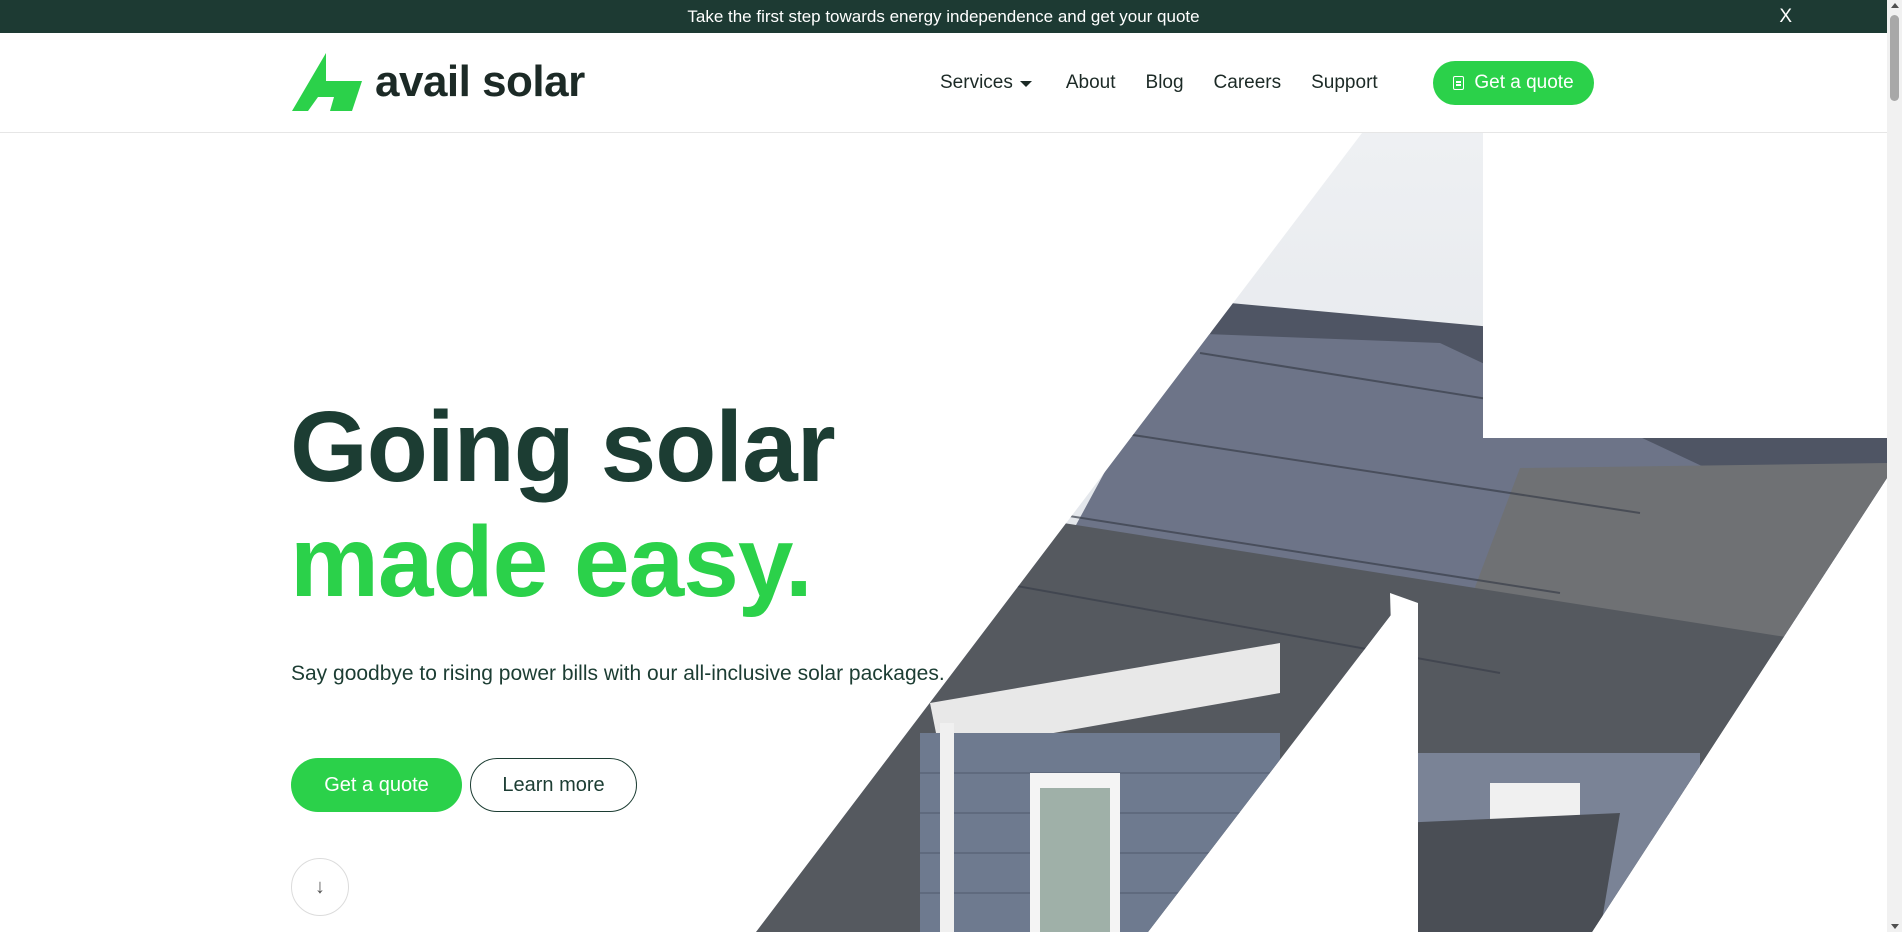 This screenshot has width=1902, height=932. Describe the element at coordinates (1459, 83) in the screenshot. I see `document-icon` at that location.